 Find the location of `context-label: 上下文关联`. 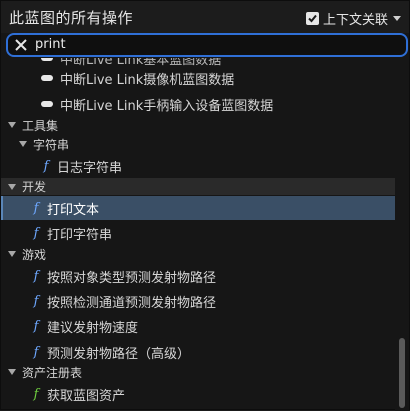

context-label: 上下文关联 is located at coordinates (355, 20).